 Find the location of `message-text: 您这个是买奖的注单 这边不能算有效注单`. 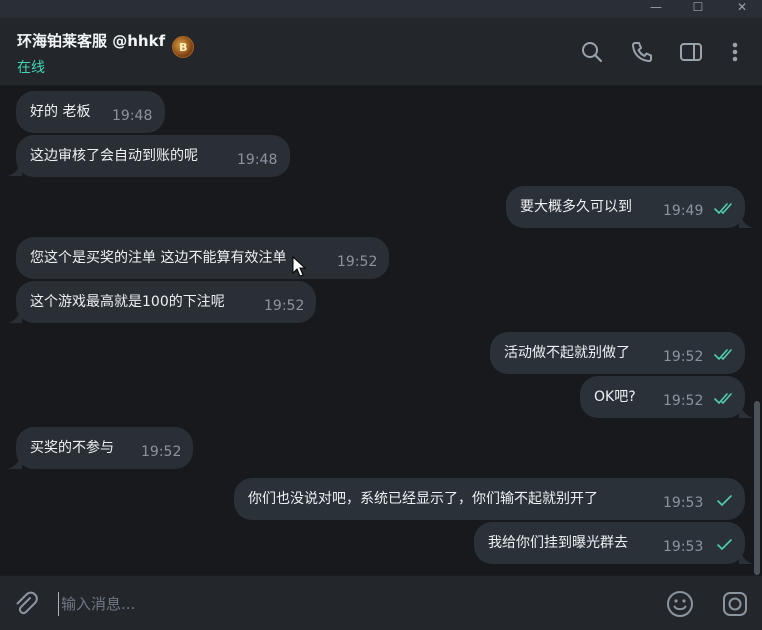

message-text: 您这个是买奖的注单 这边不能算有效注单 is located at coordinates (158, 258).